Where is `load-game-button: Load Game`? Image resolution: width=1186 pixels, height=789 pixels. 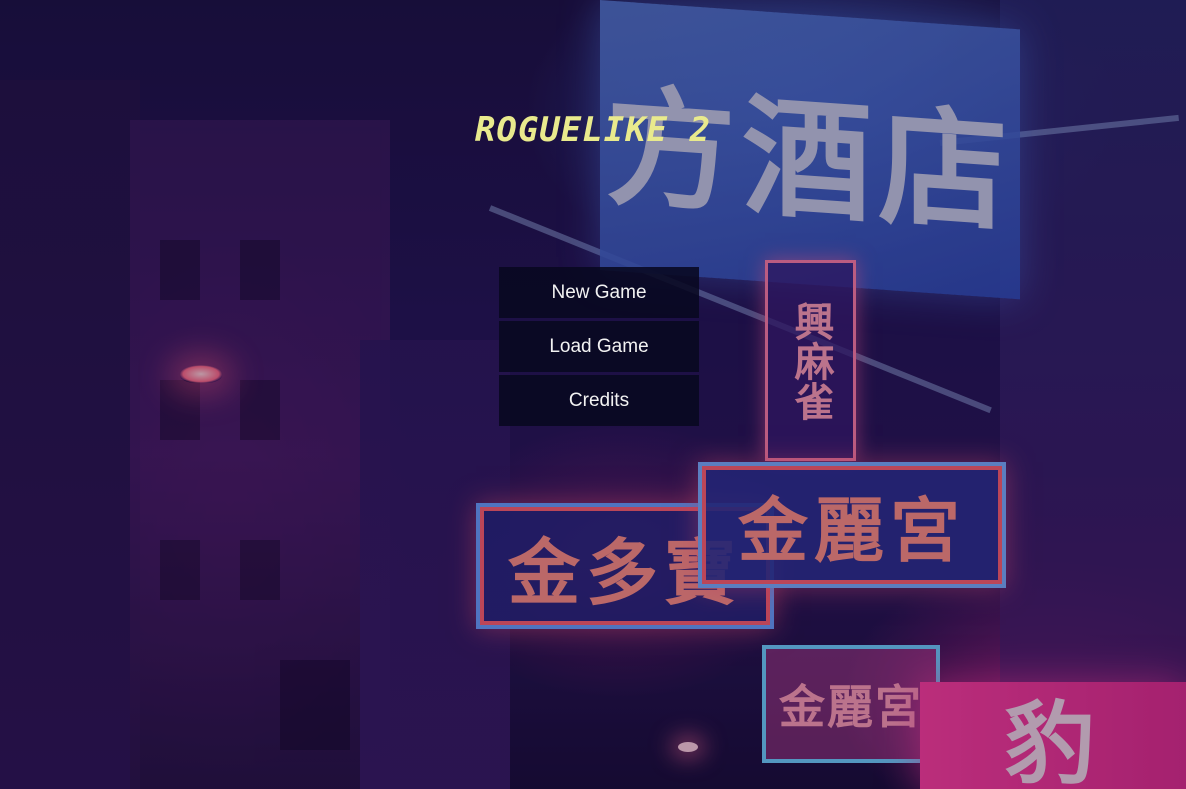
load-game-button: Load Game is located at coordinates (599, 346).